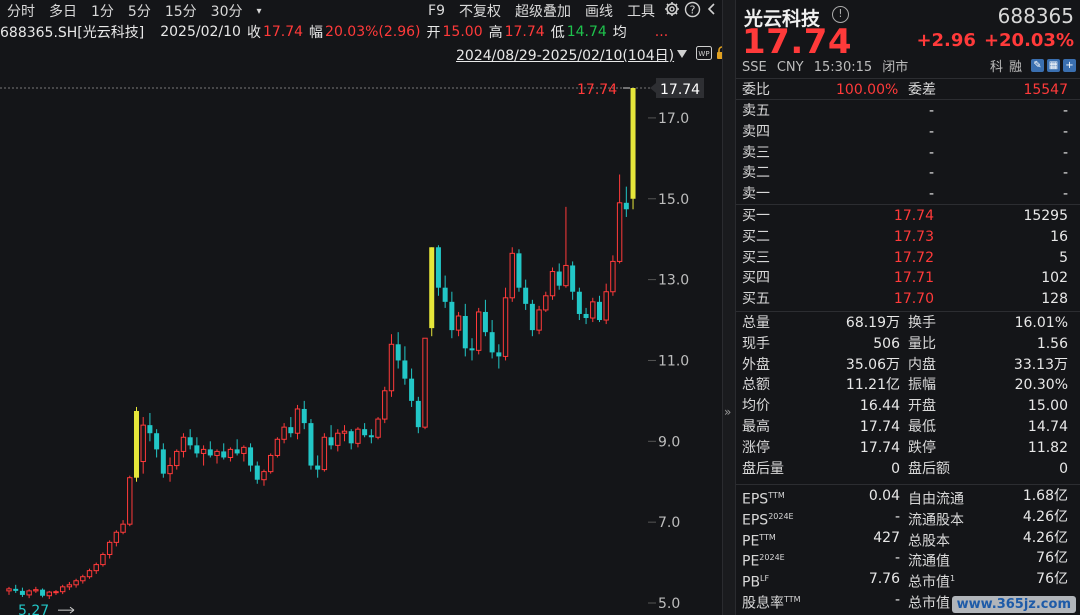  Describe the element at coordinates (692, 11) in the screenshot. I see `help-icon: ?` at that location.